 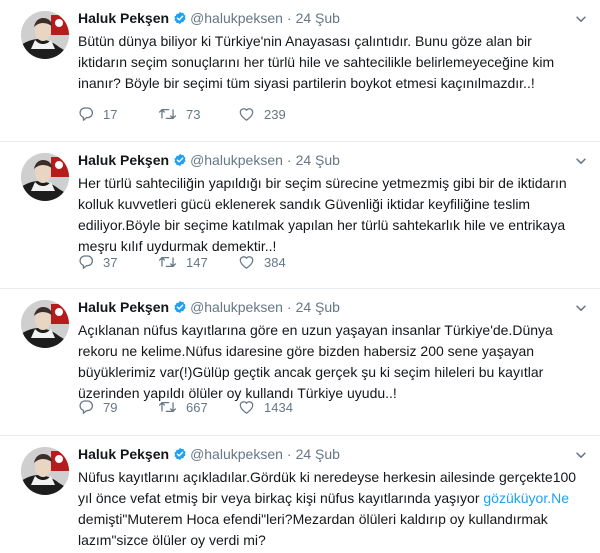 What do you see at coordinates (262, 262) in the screenshot?
I see `like-button: 384` at bounding box center [262, 262].